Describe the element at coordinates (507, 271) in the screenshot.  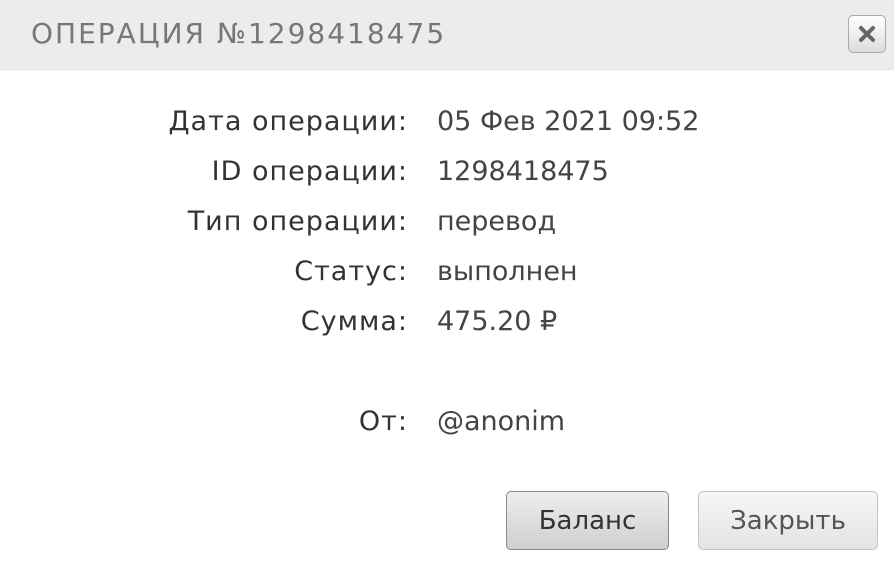
I see `status-value: выполнен` at that location.